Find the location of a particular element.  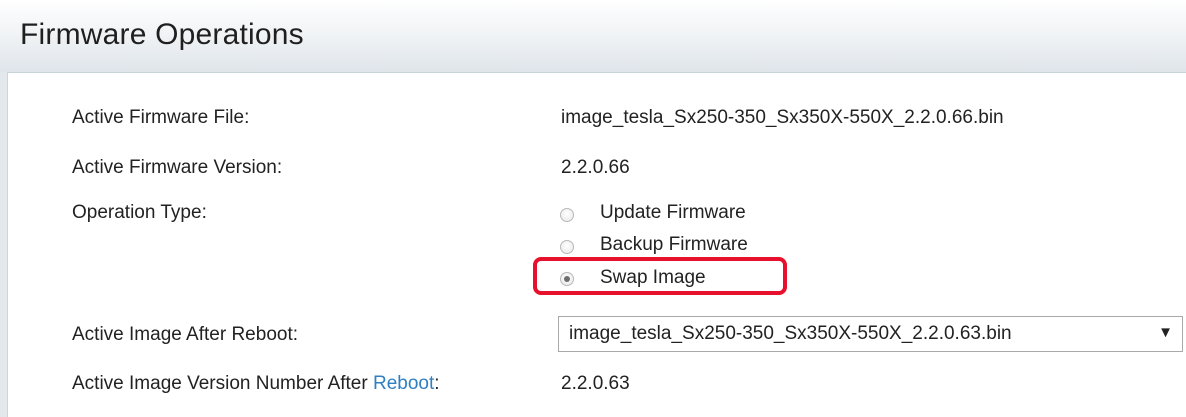

page-title: Firmware Operations is located at coordinates (162, 34).